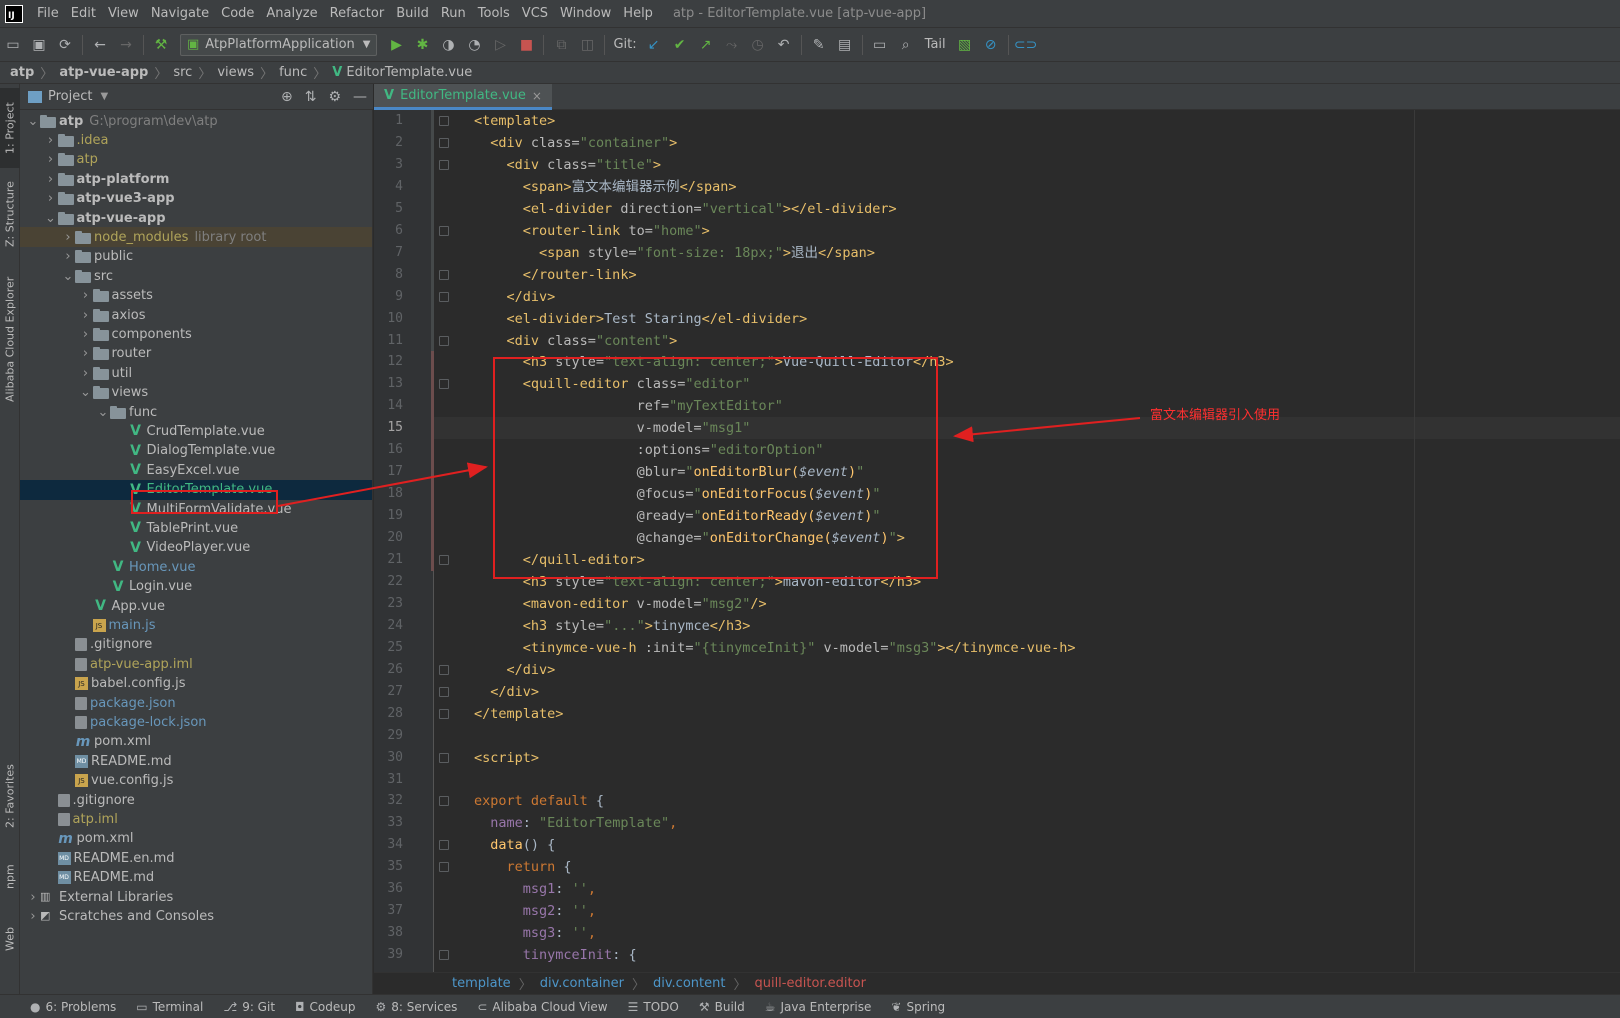 The width and height of the screenshot is (1620, 1018). I want to click on tool-tab-terminal: ▭ Terminal, so click(169, 1007).